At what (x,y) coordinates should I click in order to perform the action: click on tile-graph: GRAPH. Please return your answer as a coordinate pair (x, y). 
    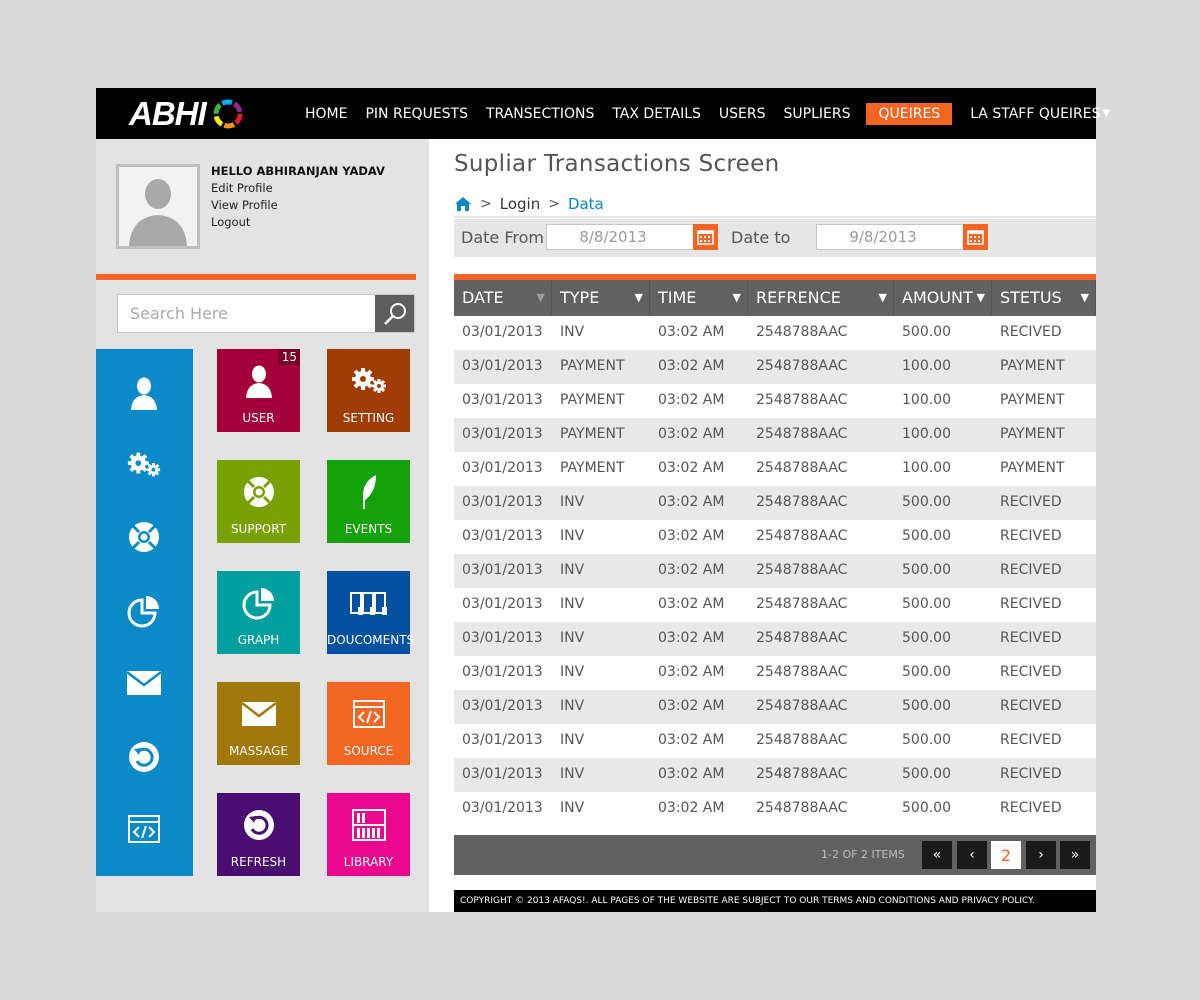
    Looking at the image, I should click on (258, 612).